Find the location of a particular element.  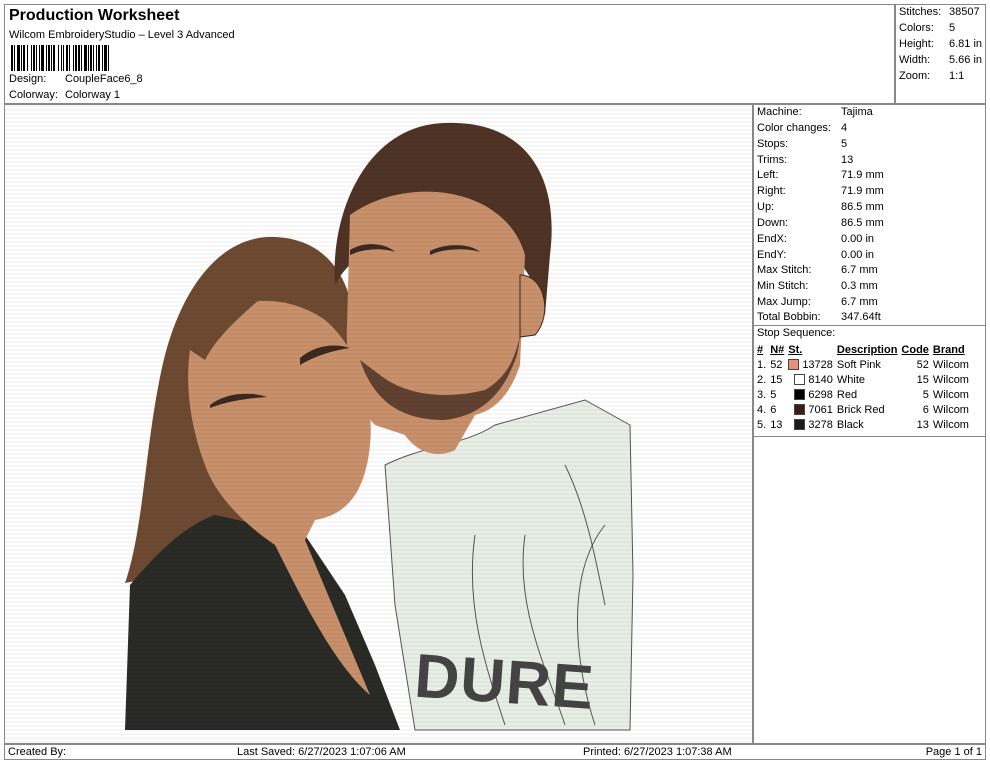

col-index: # is located at coordinates (760, 349).